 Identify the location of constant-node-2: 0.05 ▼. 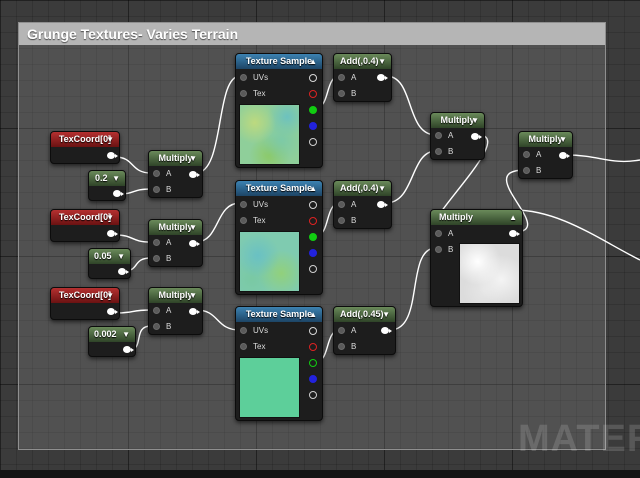
(109, 263).